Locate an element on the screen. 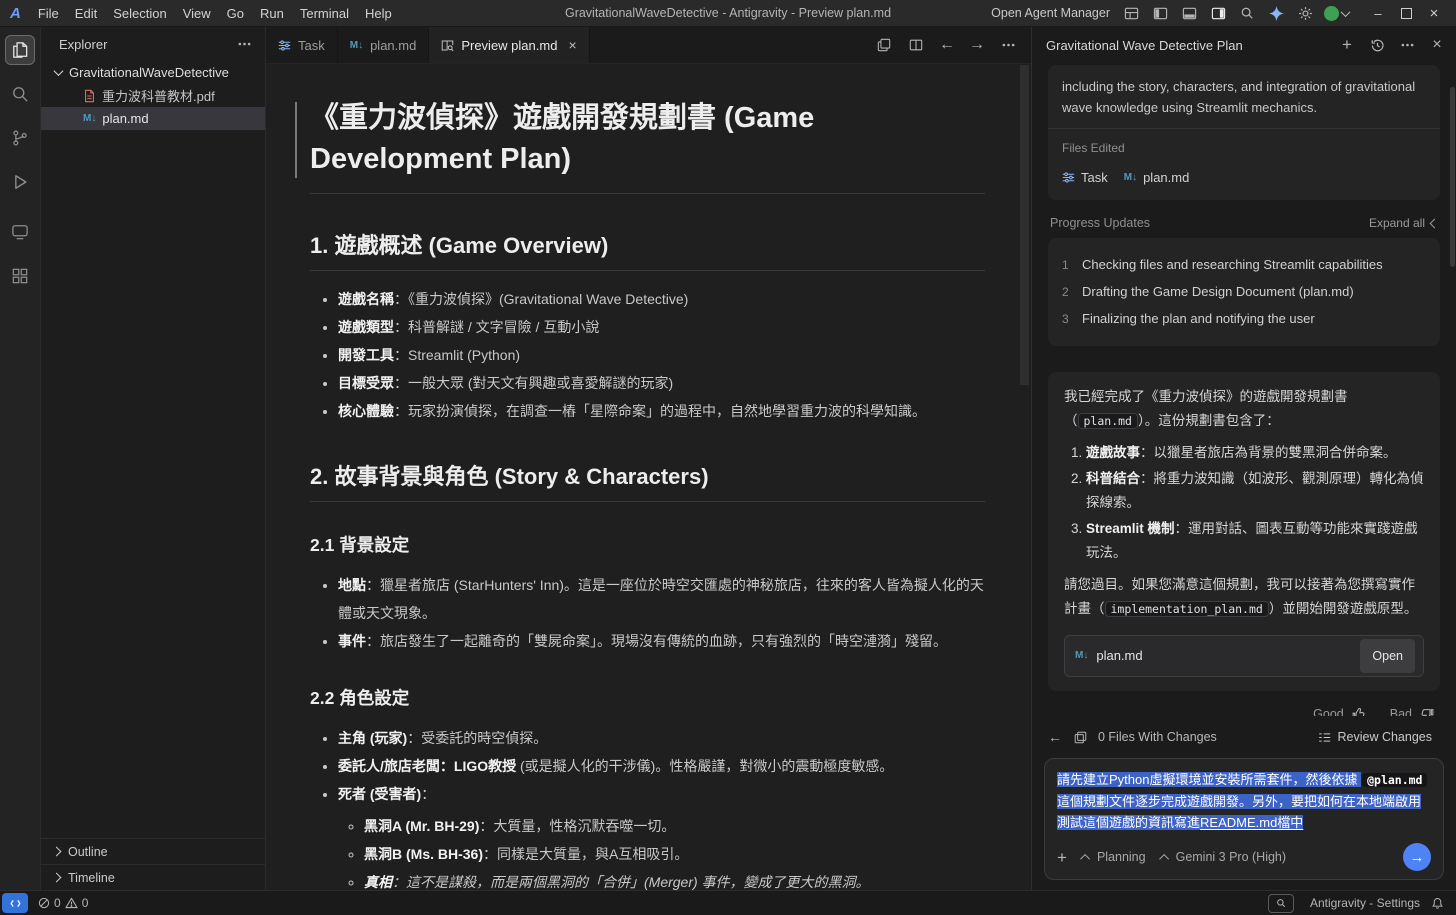  edited-file-plan.md: M↓ plan.md is located at coordinates (1157, 177).